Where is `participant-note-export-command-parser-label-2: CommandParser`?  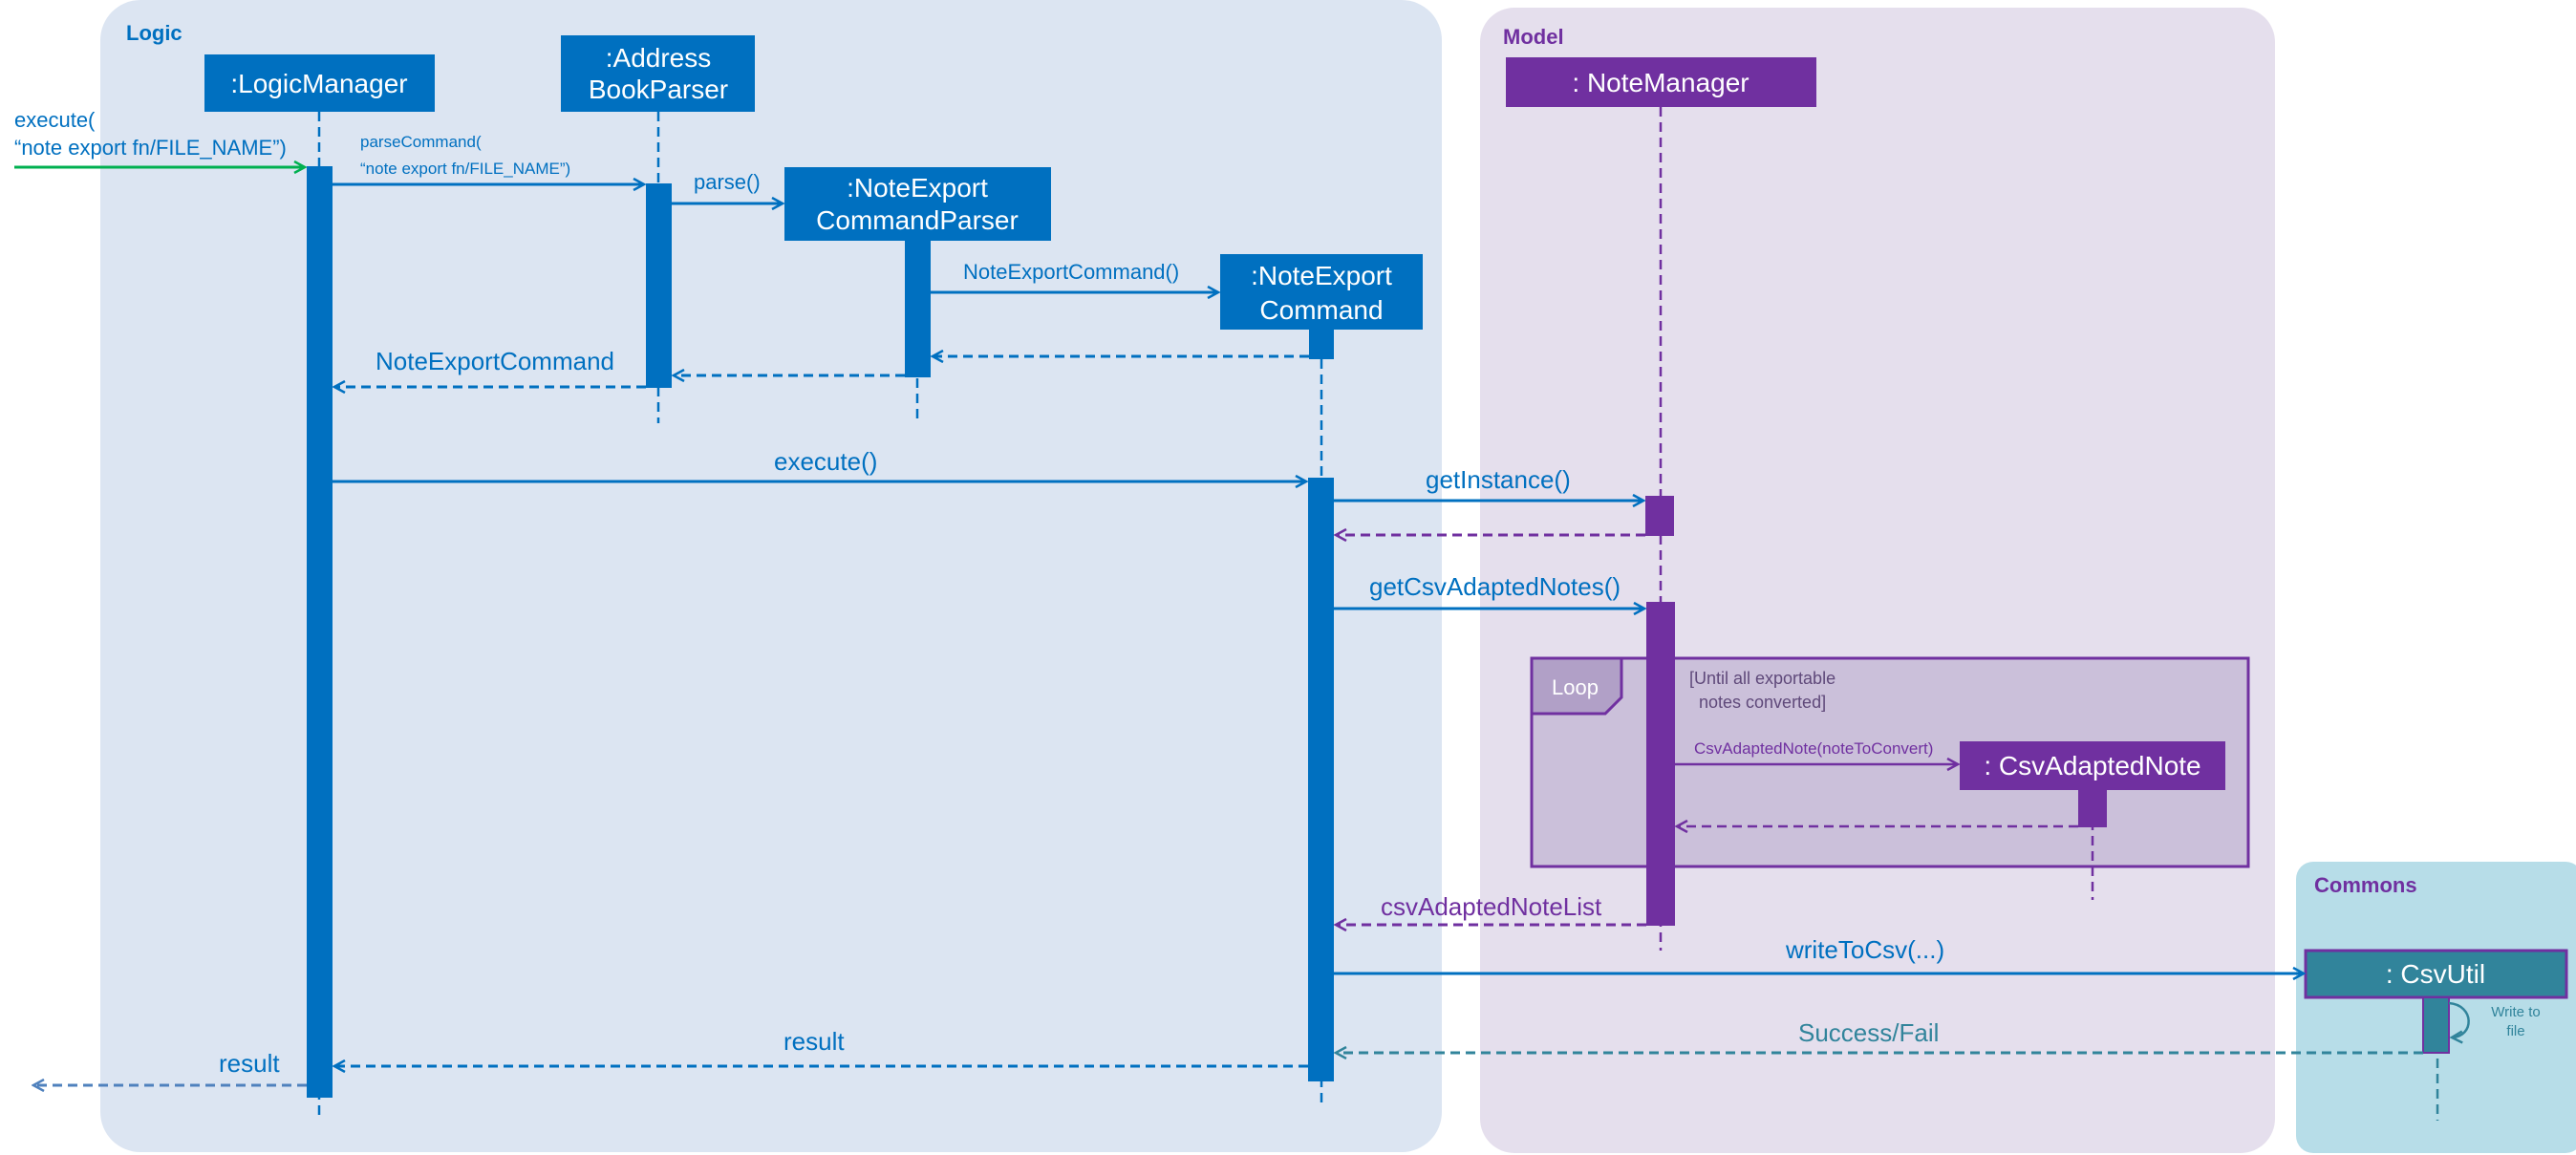
participant-note-export-command-parser-label-2: CommandParser is located at coordinates (917, 220).